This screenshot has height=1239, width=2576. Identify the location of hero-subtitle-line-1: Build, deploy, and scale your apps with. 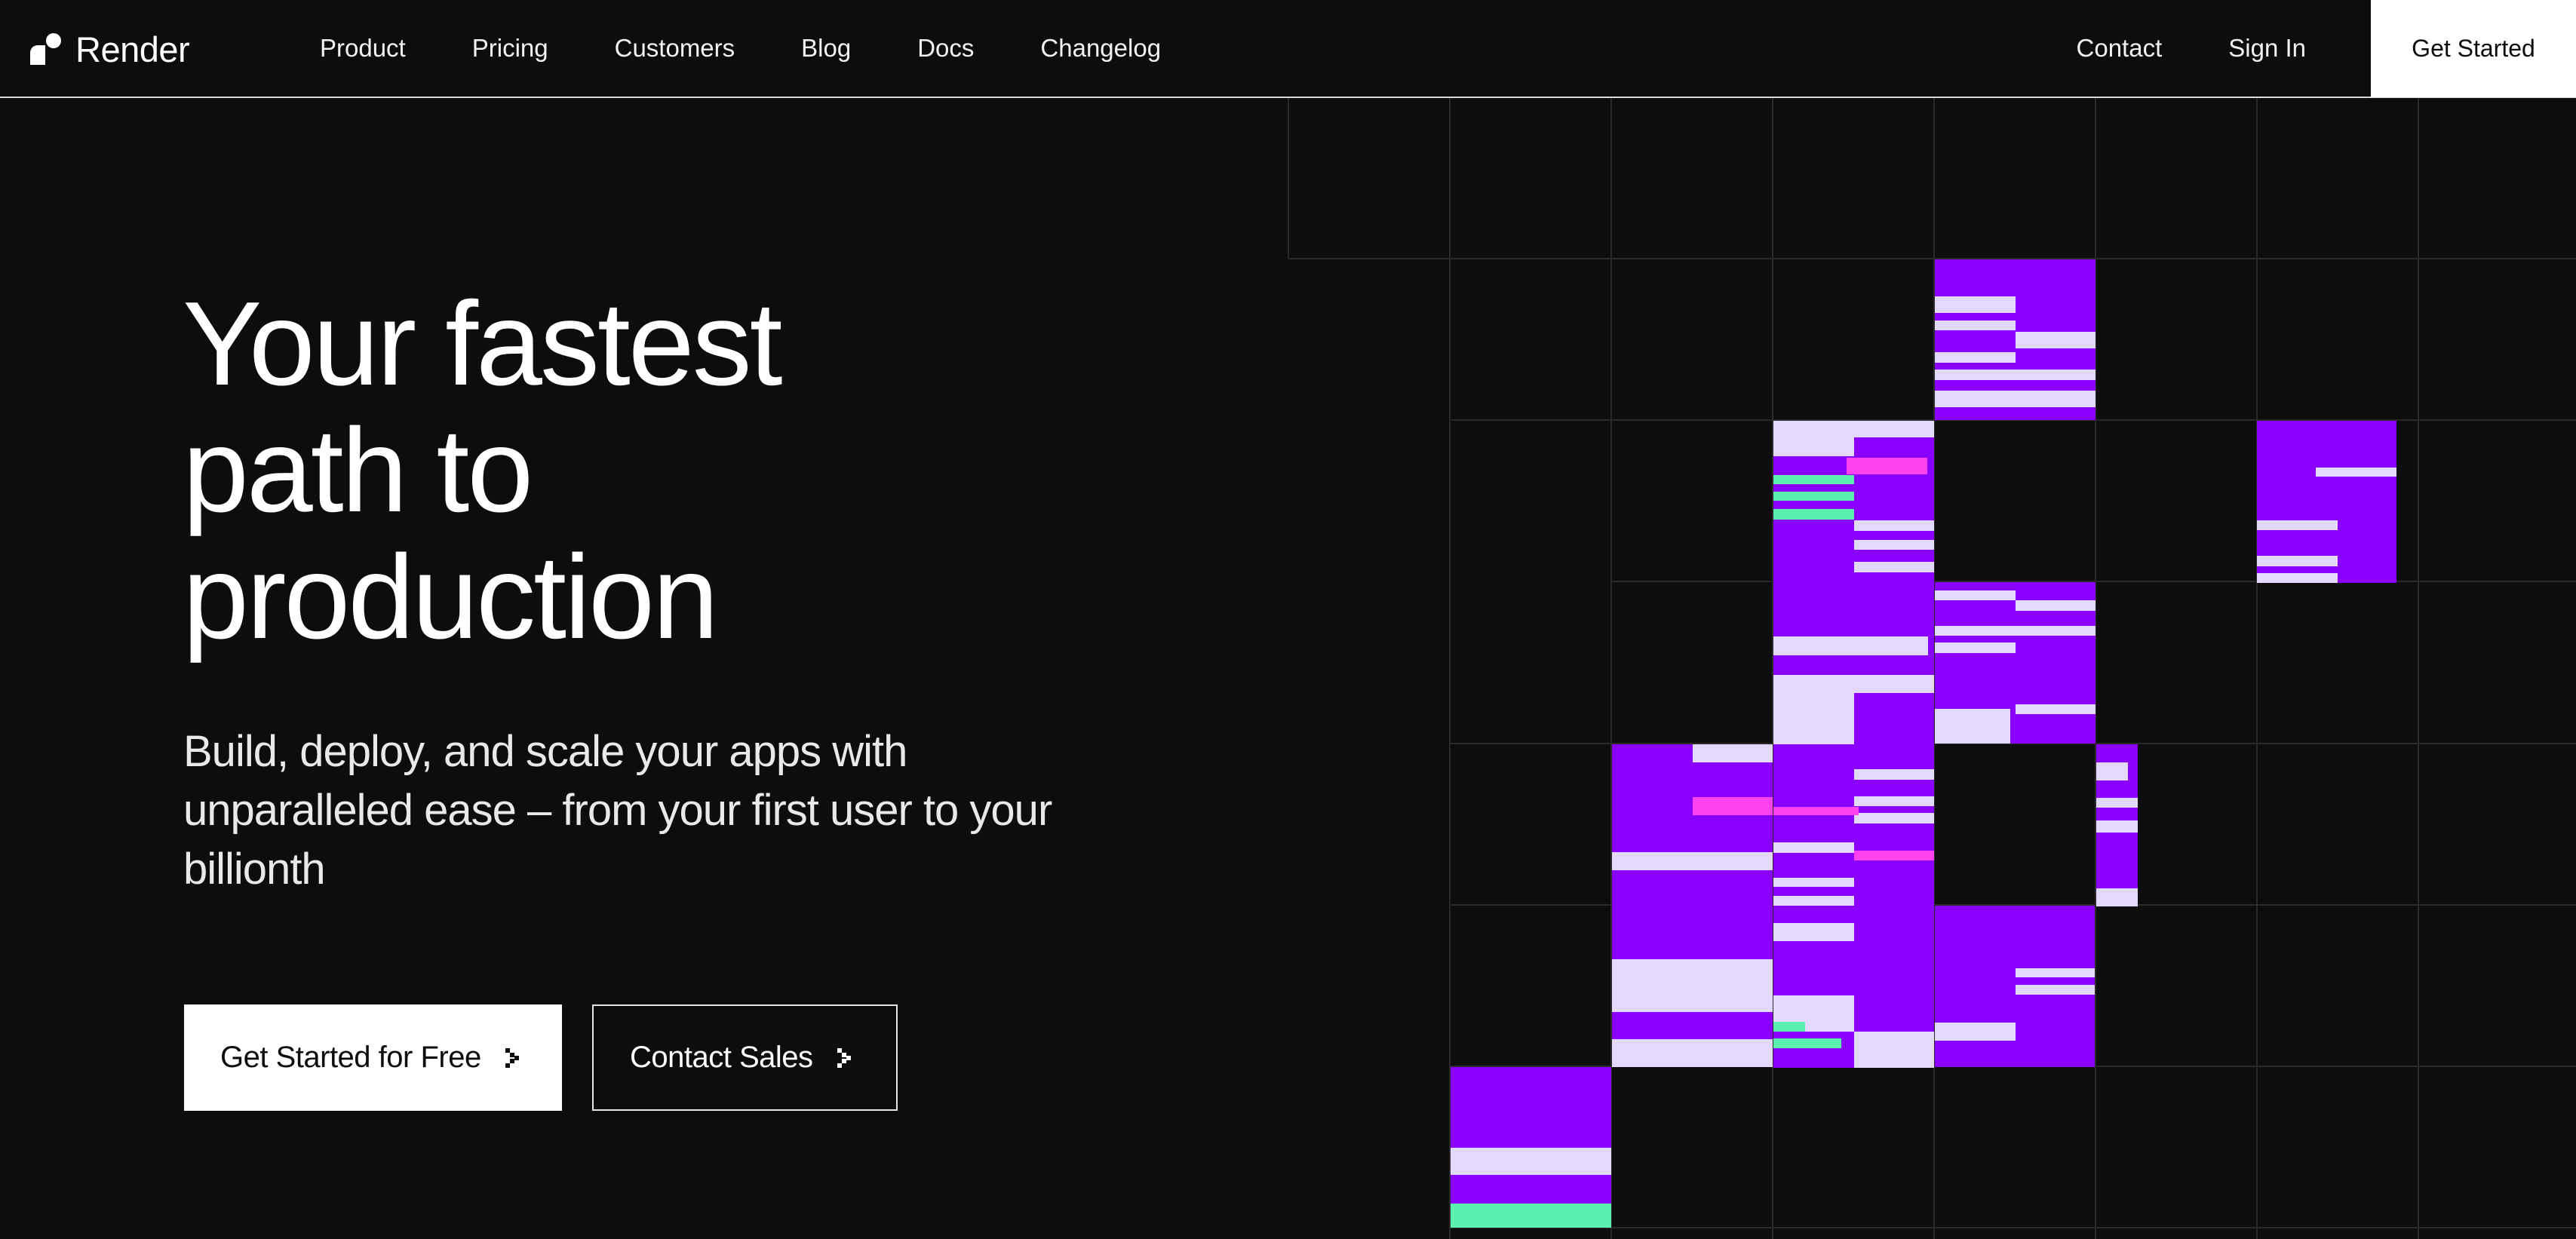
(545, 752).